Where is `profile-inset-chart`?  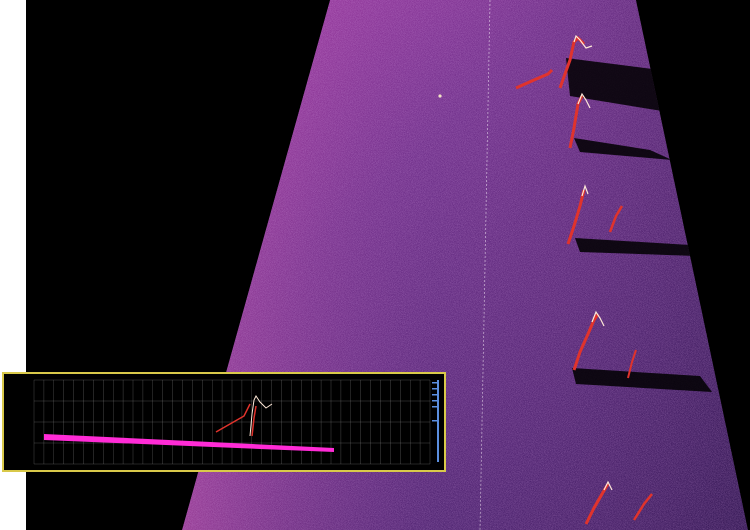
profile-inset-chart is located at coordinates (236, 422).